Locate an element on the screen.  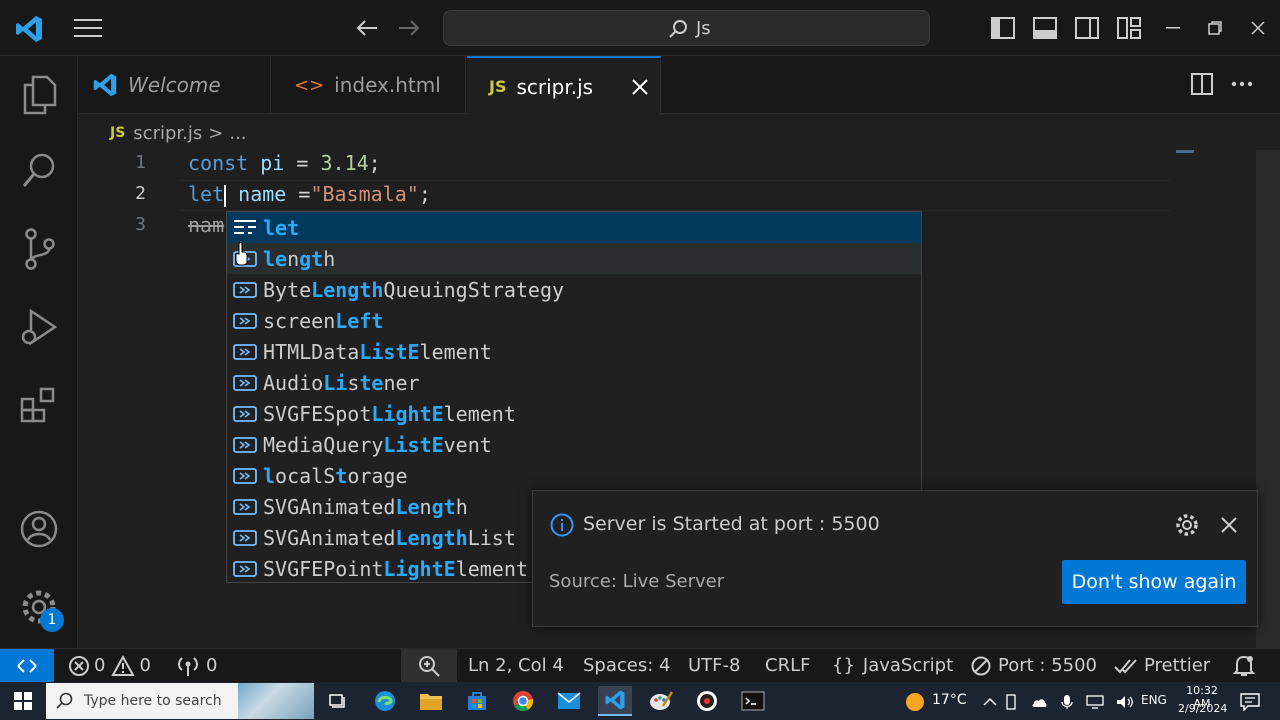
language-mode: {} JavaScript is located at coordinates (892, 665).